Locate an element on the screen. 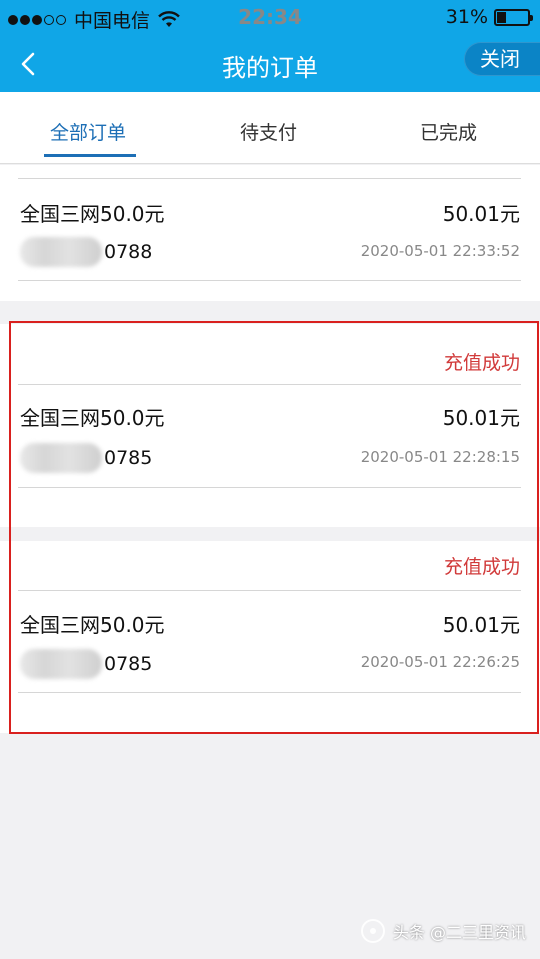 Image resolution: width=540 pixels, height=959 pixels. status-bar: 中国电信 22:34 31% is located at coordinates (270, 18).